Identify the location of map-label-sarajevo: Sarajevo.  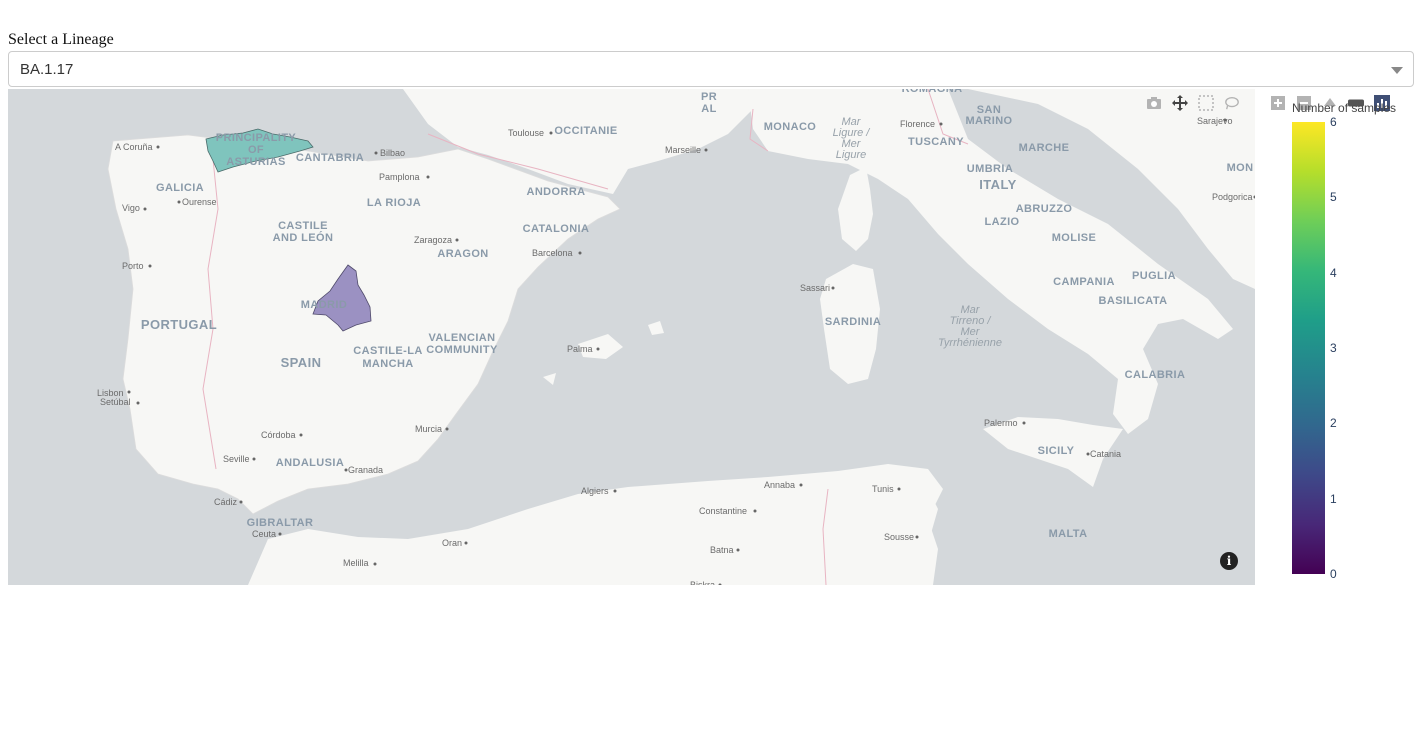
(1215, 121).